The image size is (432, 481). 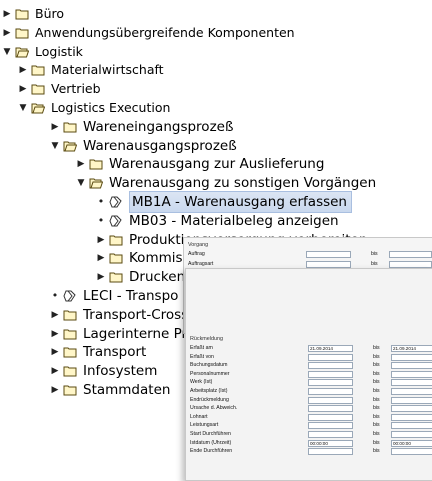 What do you see at coordinates (115, 202) in the screenshot?
I see `transaction-icon` at bounding box center [115, 202].